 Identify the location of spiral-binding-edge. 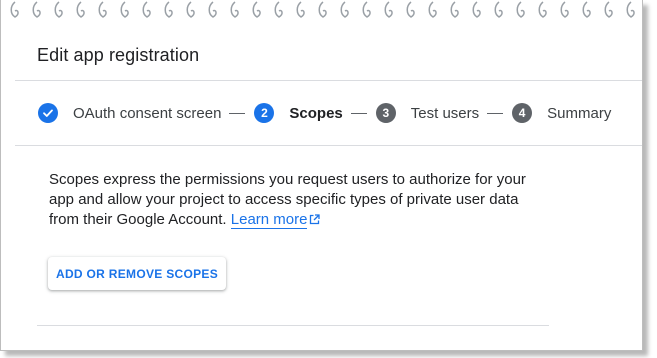
(322, 9).